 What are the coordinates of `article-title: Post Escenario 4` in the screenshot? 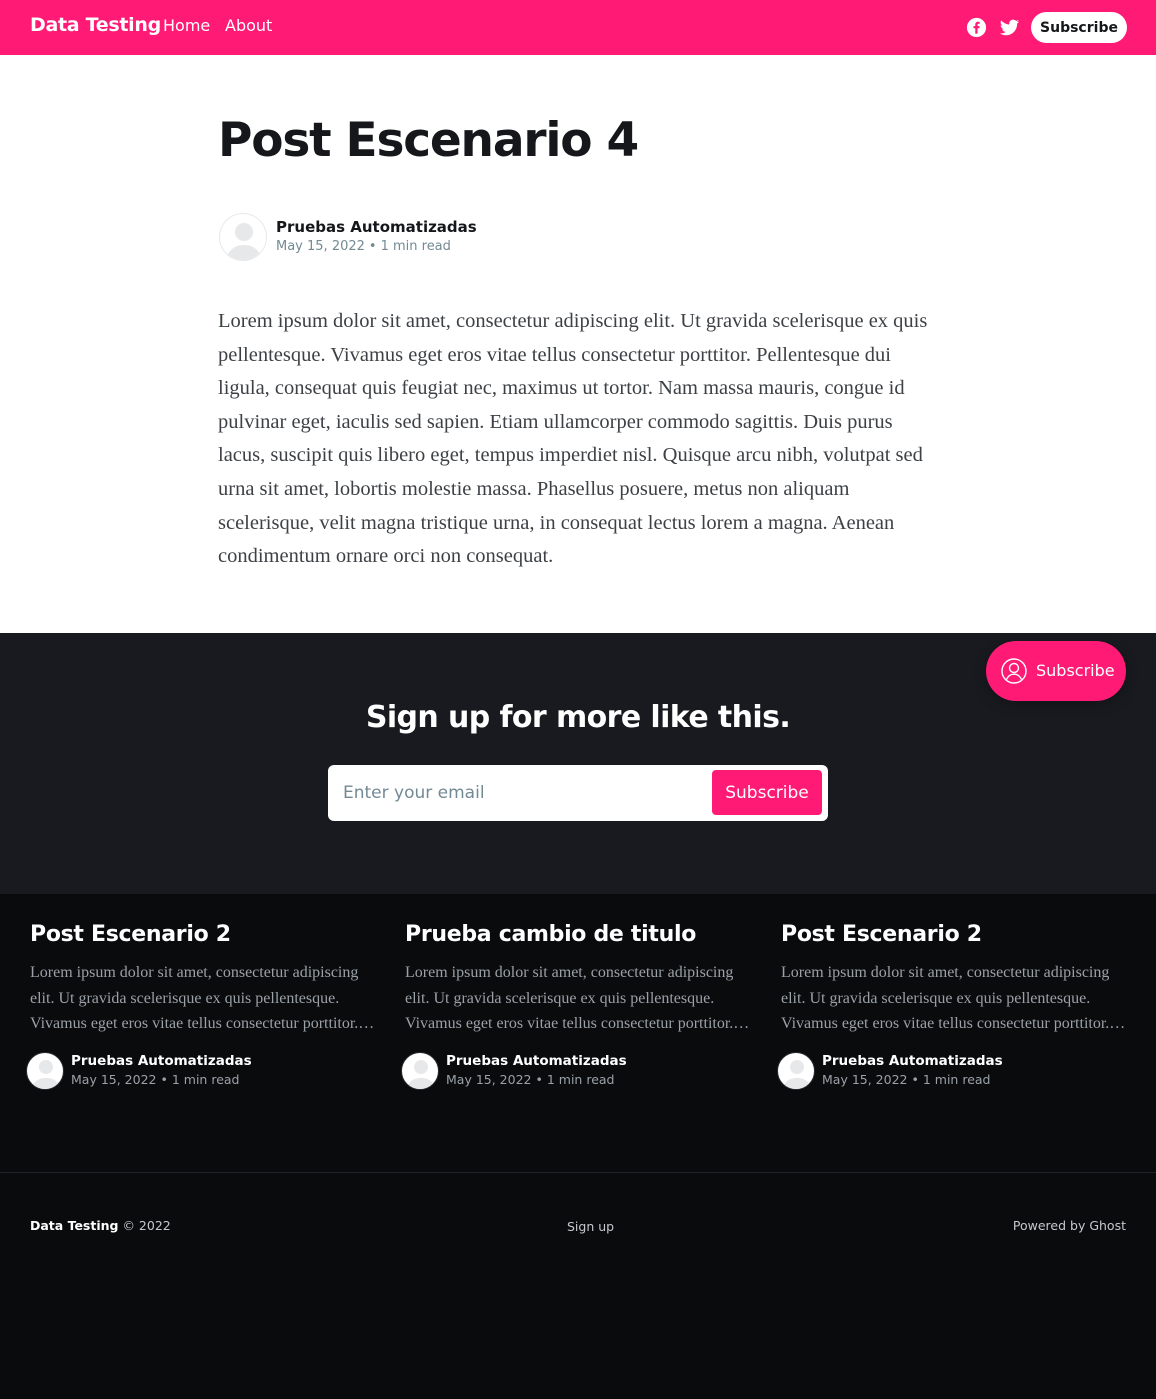 It's located at (428, 140).